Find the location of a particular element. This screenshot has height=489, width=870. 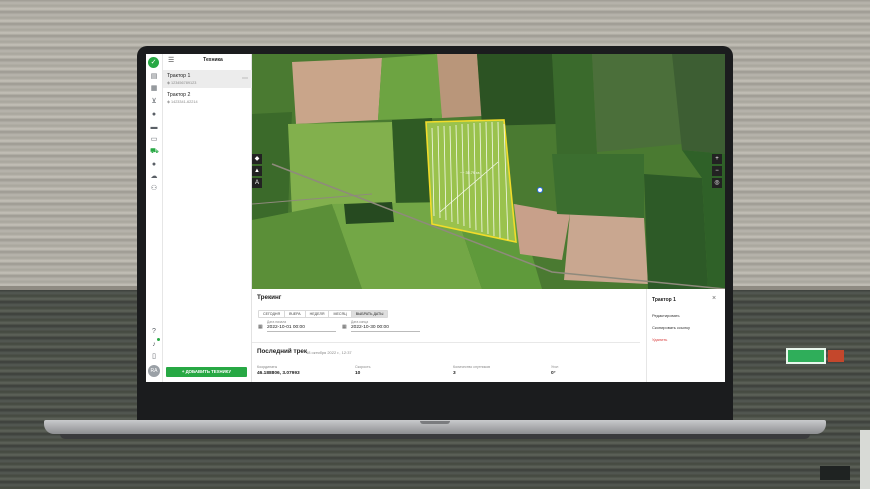

cart-icon: ⊻ is located at coordinates (154, 102).